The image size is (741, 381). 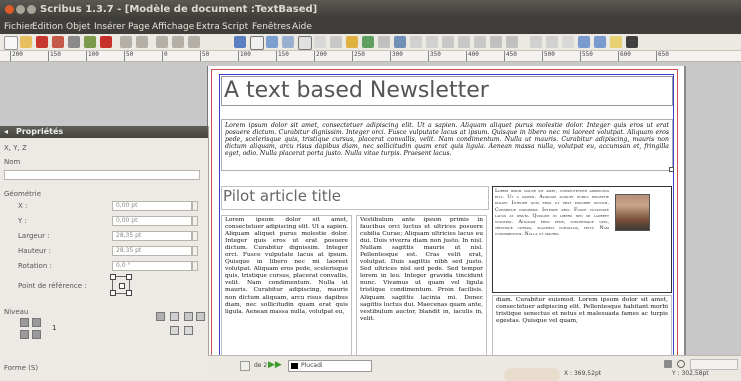 What do you see at coordinates (261, 365) in the screenshot?
I see `page-count-label: de 2` at bounding box center [261, 365].